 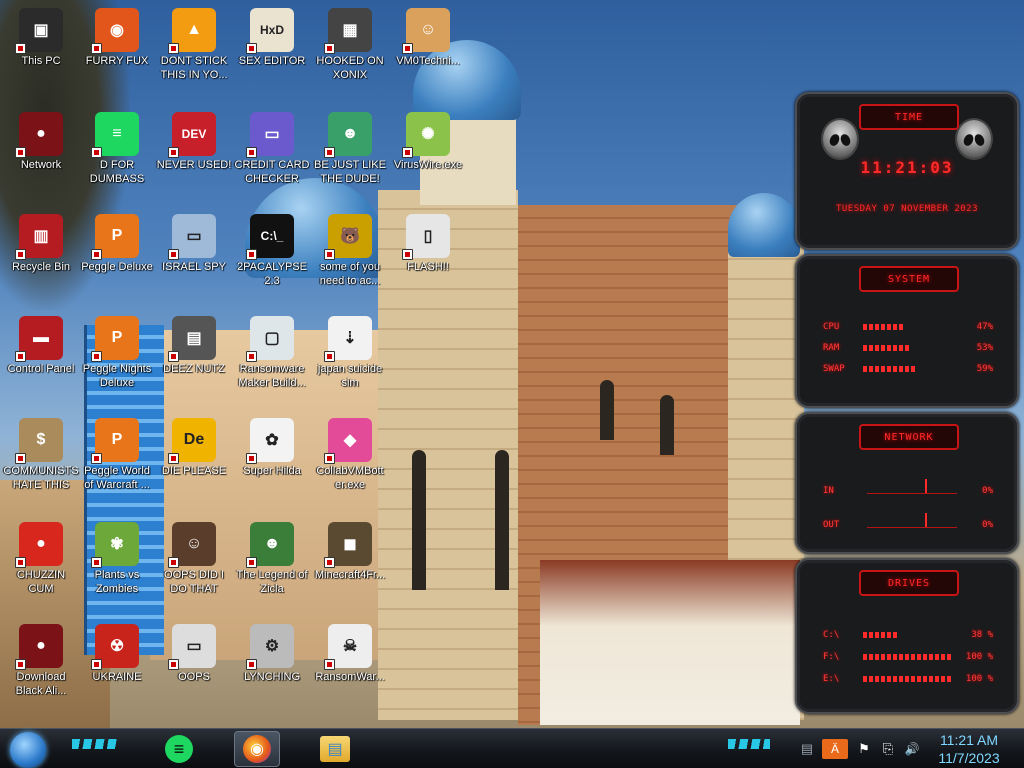 I want to click on desktop-icon: ⚙ LYNCHING, so click(x=272, y=670).